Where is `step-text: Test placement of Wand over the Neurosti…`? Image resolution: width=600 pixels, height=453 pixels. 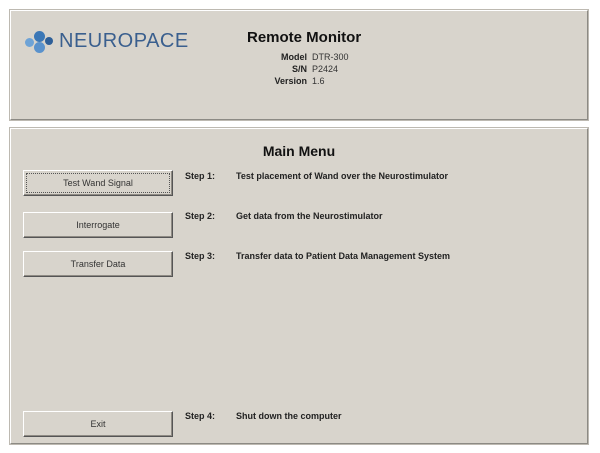
step-text: Test placement of Wand over the Neurosti… is located at coordinates (342, 176).